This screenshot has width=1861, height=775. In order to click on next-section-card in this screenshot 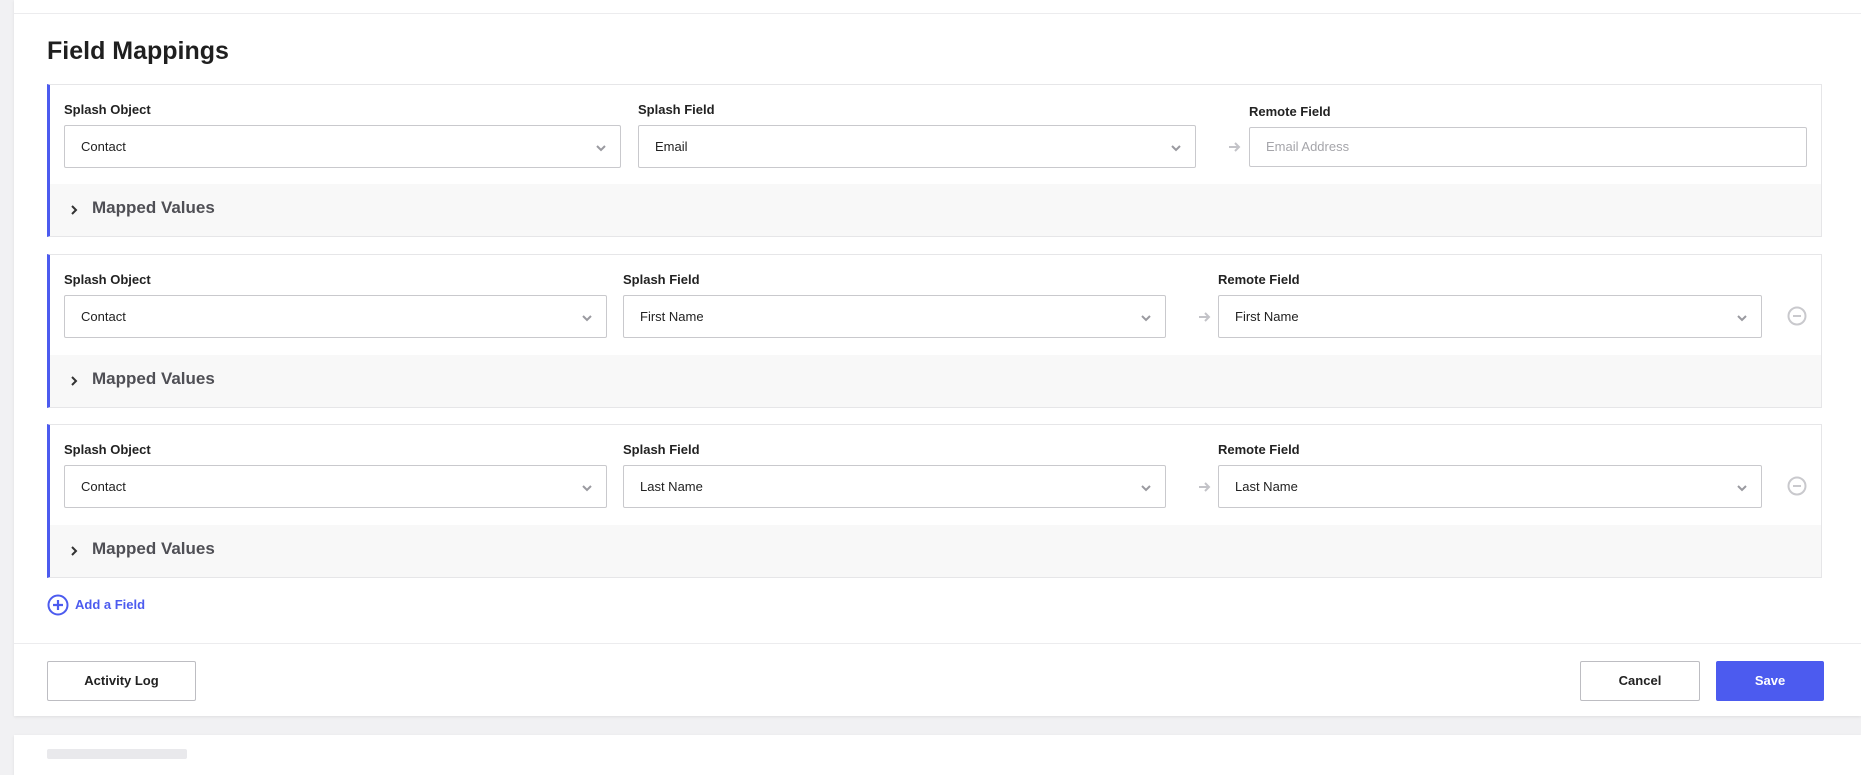, I will do `click(937, 755)`.